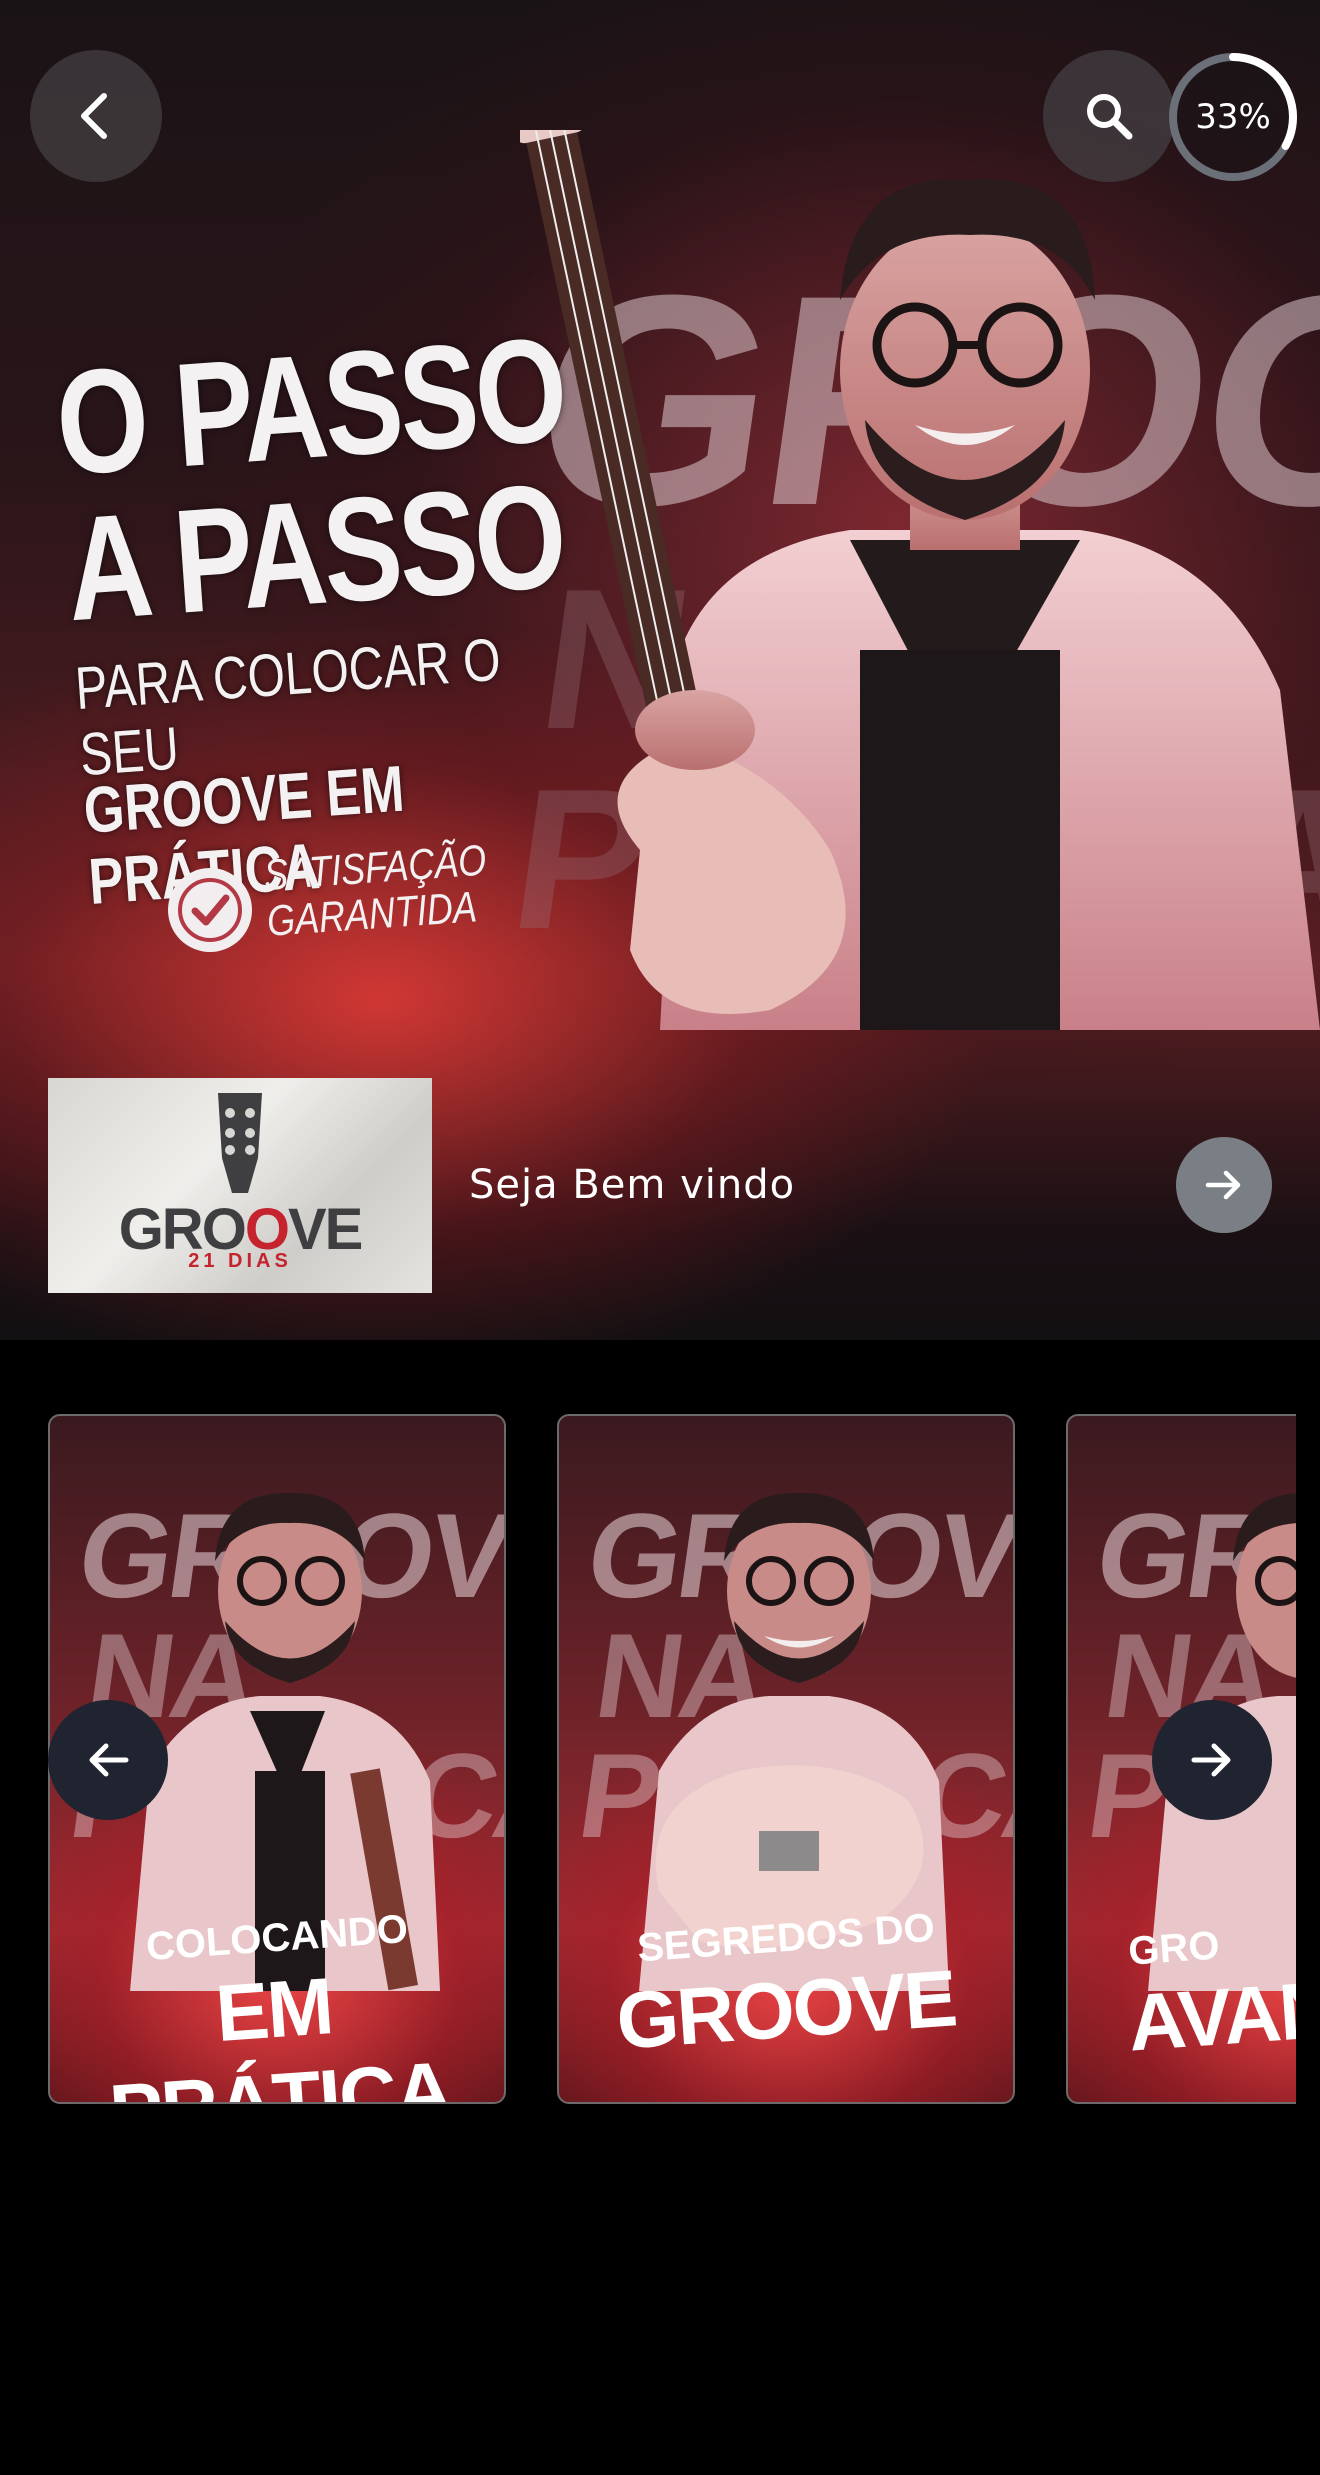 The height and width of the screenshot is (2475, 1320). What do you see at coordinates (376, 890) in the screenshot?
I see `satisfaction-badge: SATISFAÇÃO GARANTIDA` at bounding box center [376, 890].